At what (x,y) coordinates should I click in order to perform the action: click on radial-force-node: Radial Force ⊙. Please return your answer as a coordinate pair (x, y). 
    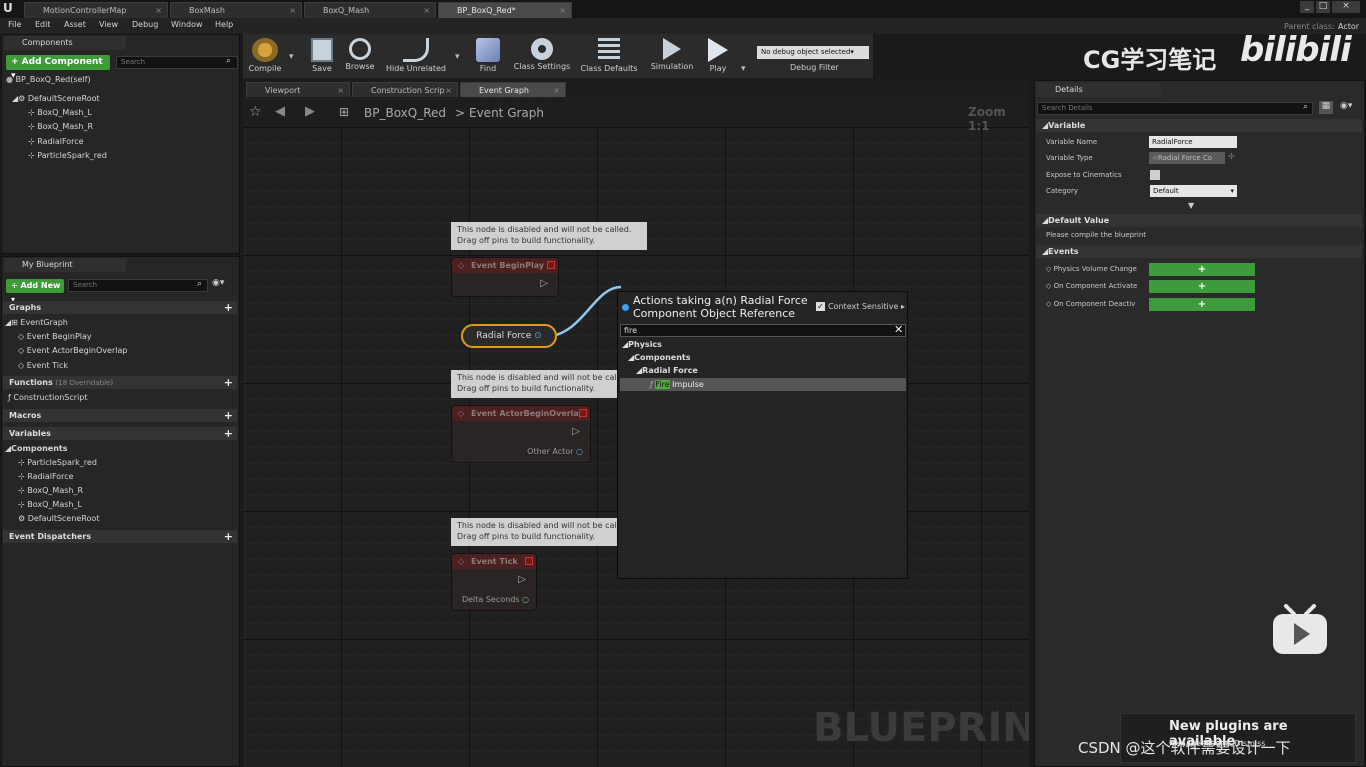
    Looking at the image, I should click on (509, 336).